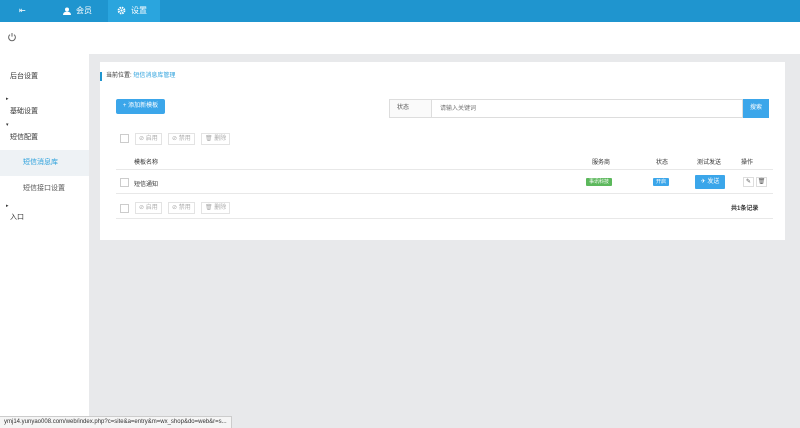 The height and width of the screenshot is (428, 800). I want to click on nav-settings: 设置, so click(134, 11).